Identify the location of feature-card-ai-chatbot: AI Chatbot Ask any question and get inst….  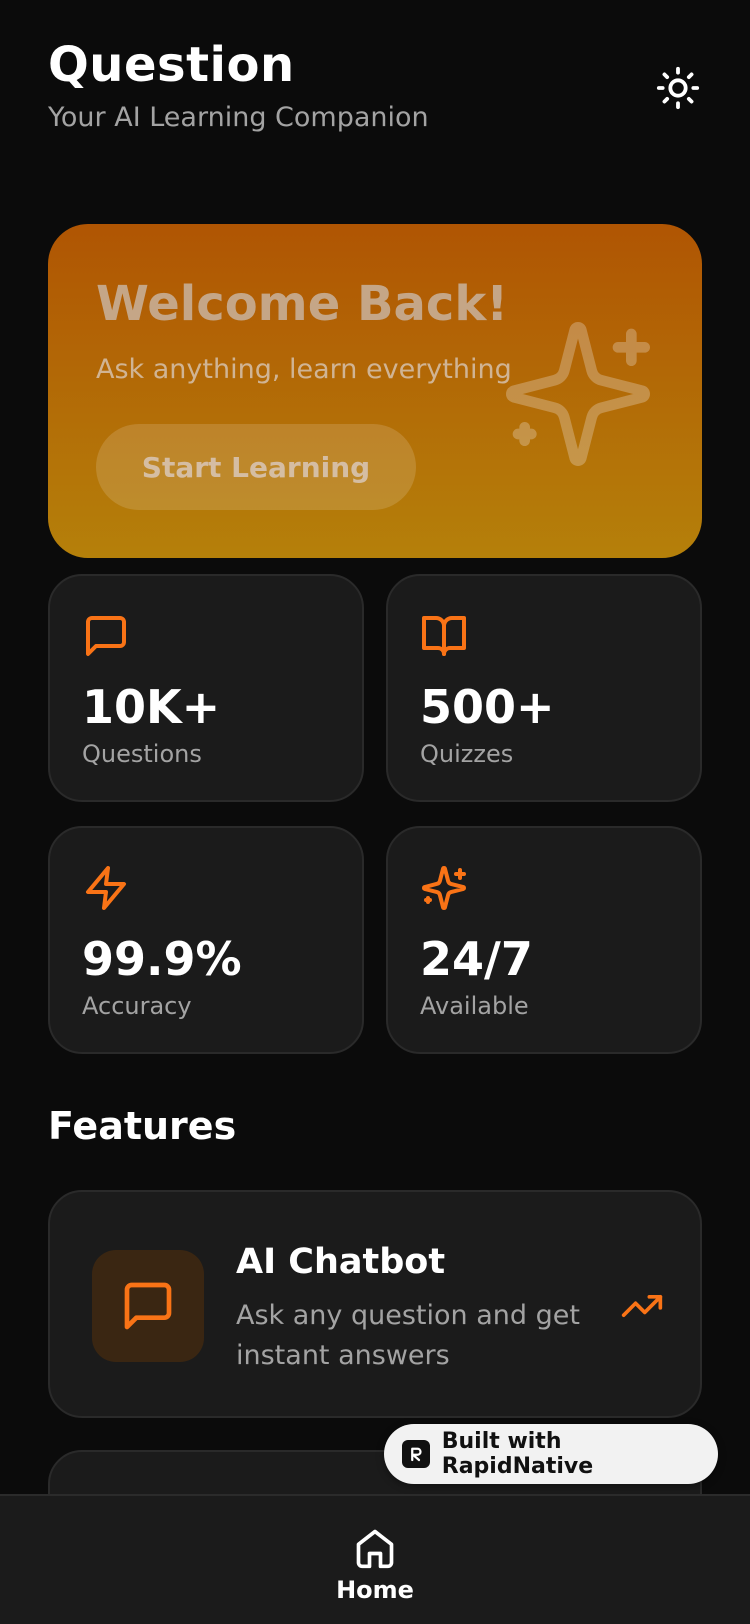
(375, 1304).